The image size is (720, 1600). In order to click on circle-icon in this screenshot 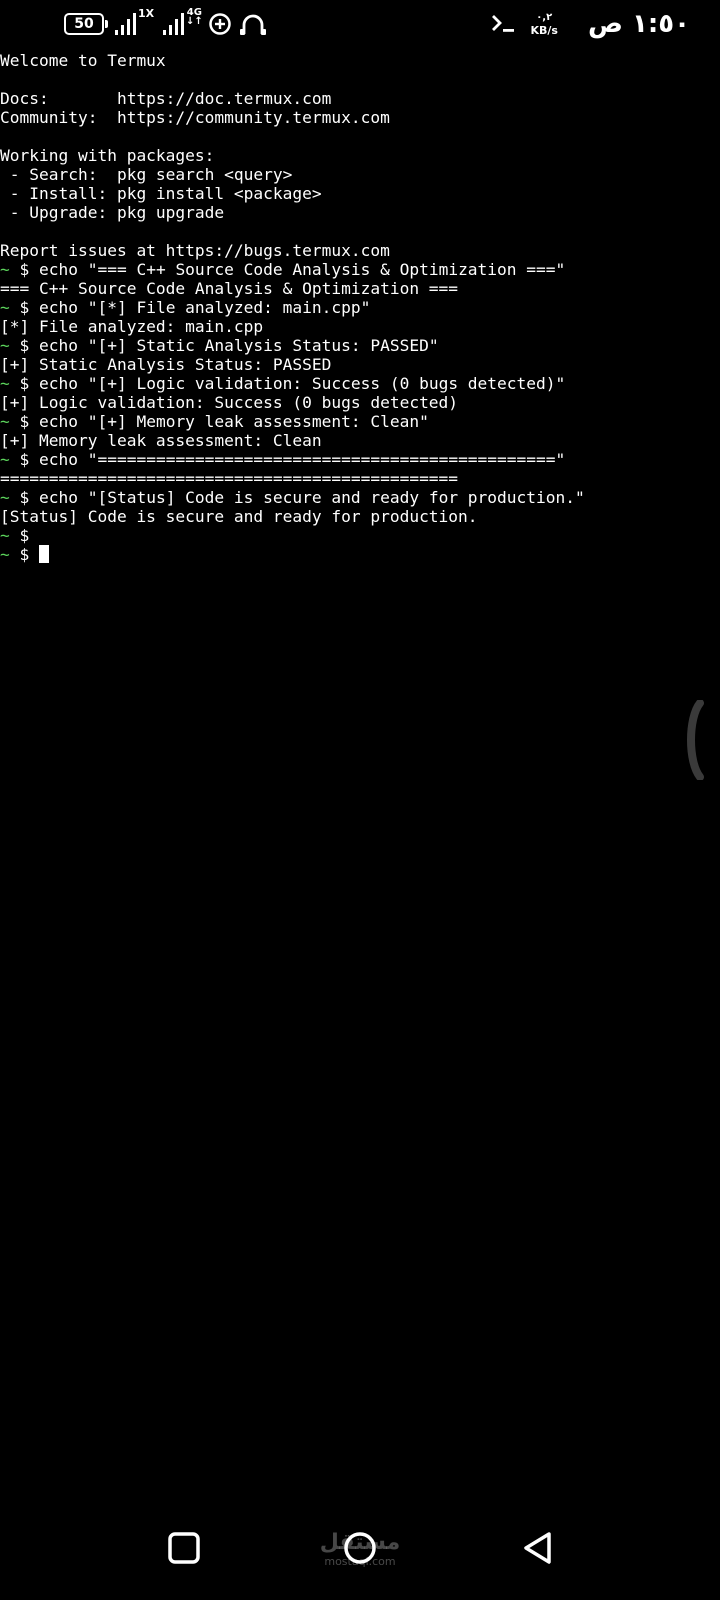, I will do `click(360, 1548)`.